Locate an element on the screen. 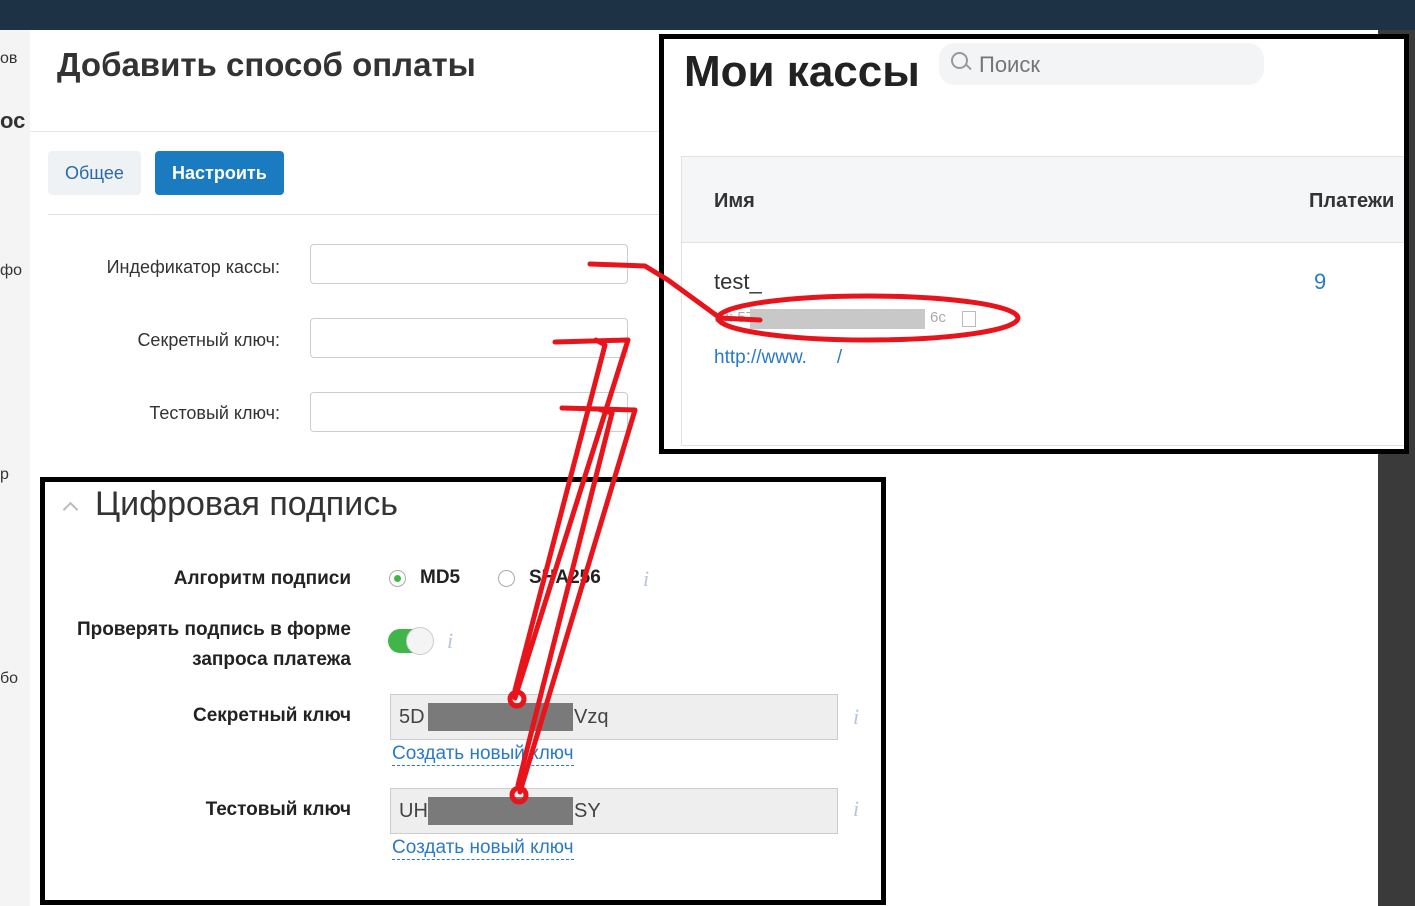  shop-id-input is located at coordinates (469, 264).